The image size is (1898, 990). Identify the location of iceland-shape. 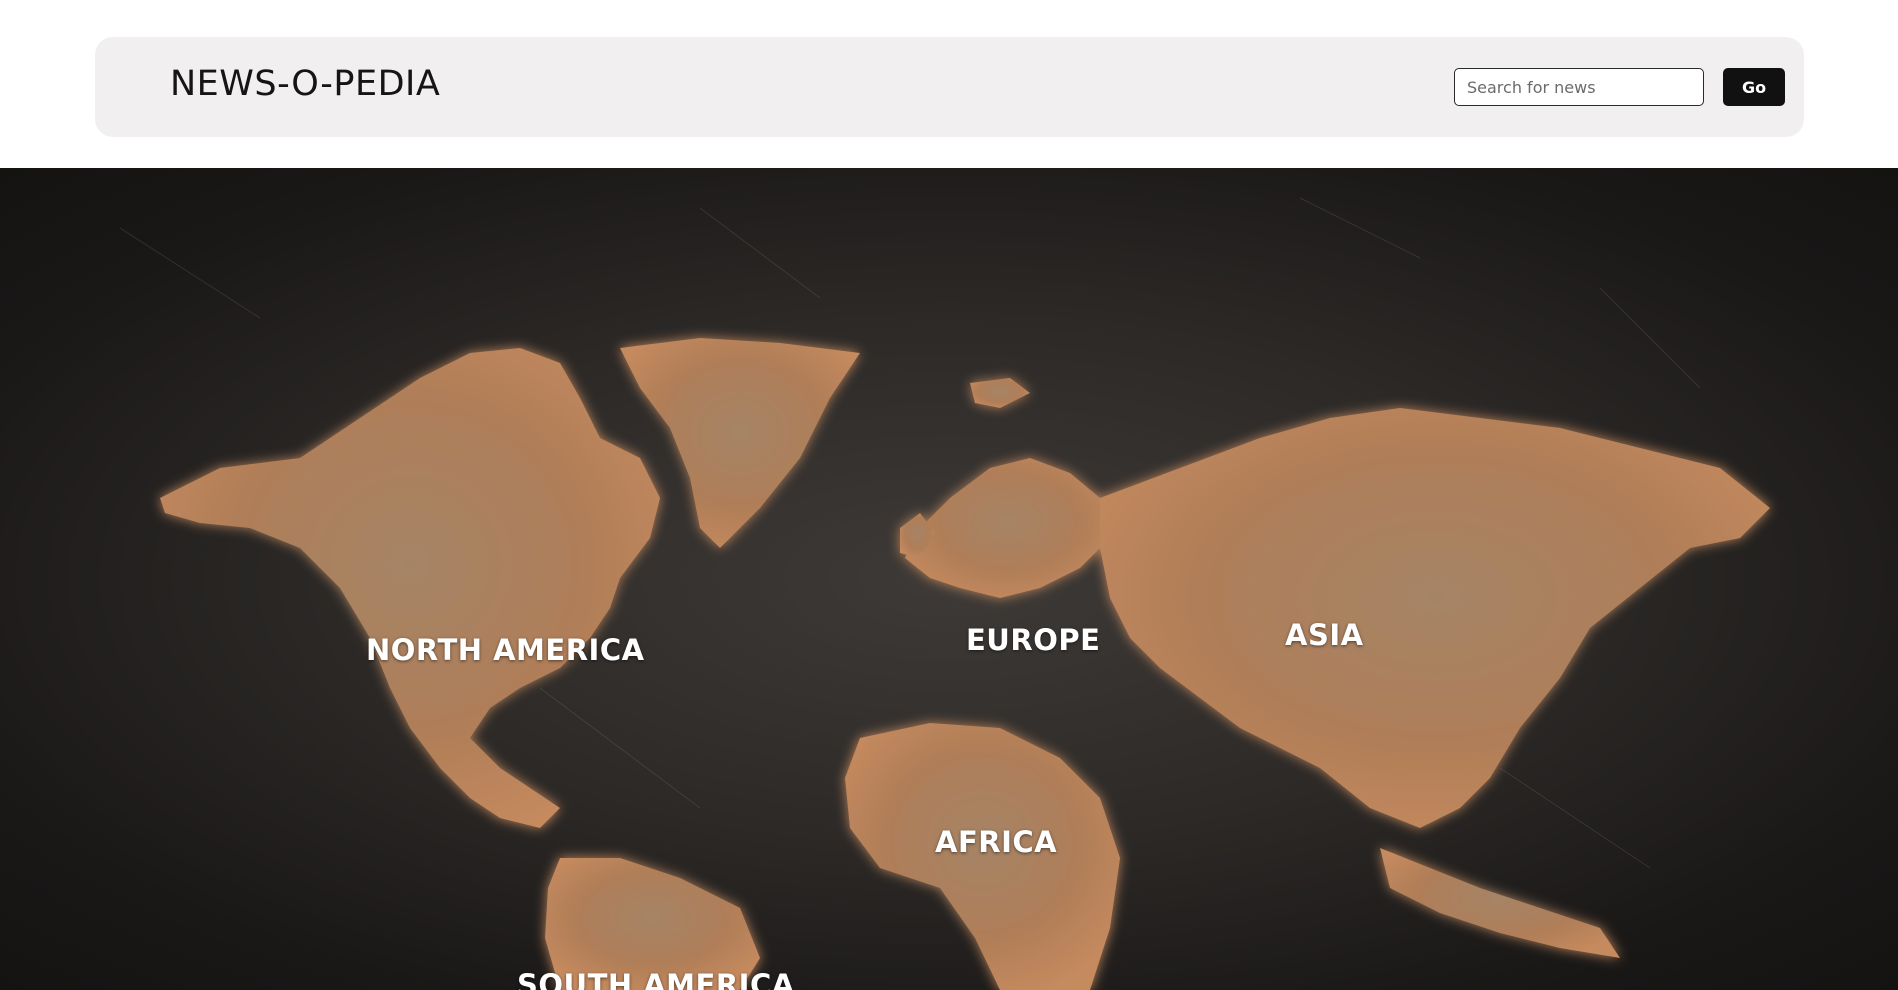
(1000, 393).